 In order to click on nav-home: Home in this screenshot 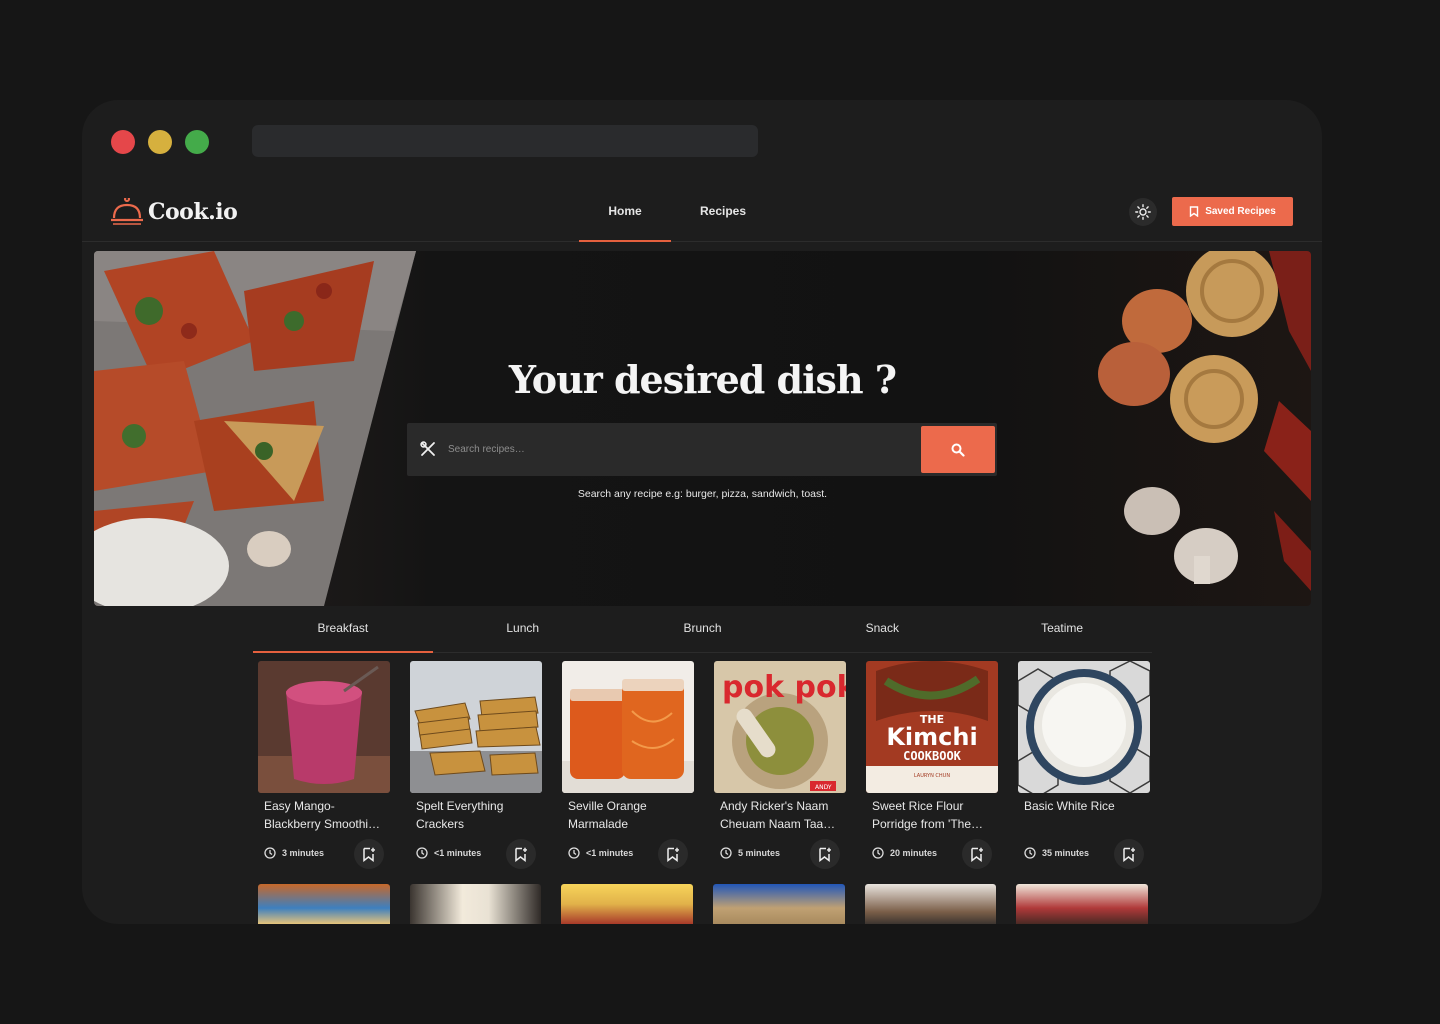, I will do `click(625, 211)`.